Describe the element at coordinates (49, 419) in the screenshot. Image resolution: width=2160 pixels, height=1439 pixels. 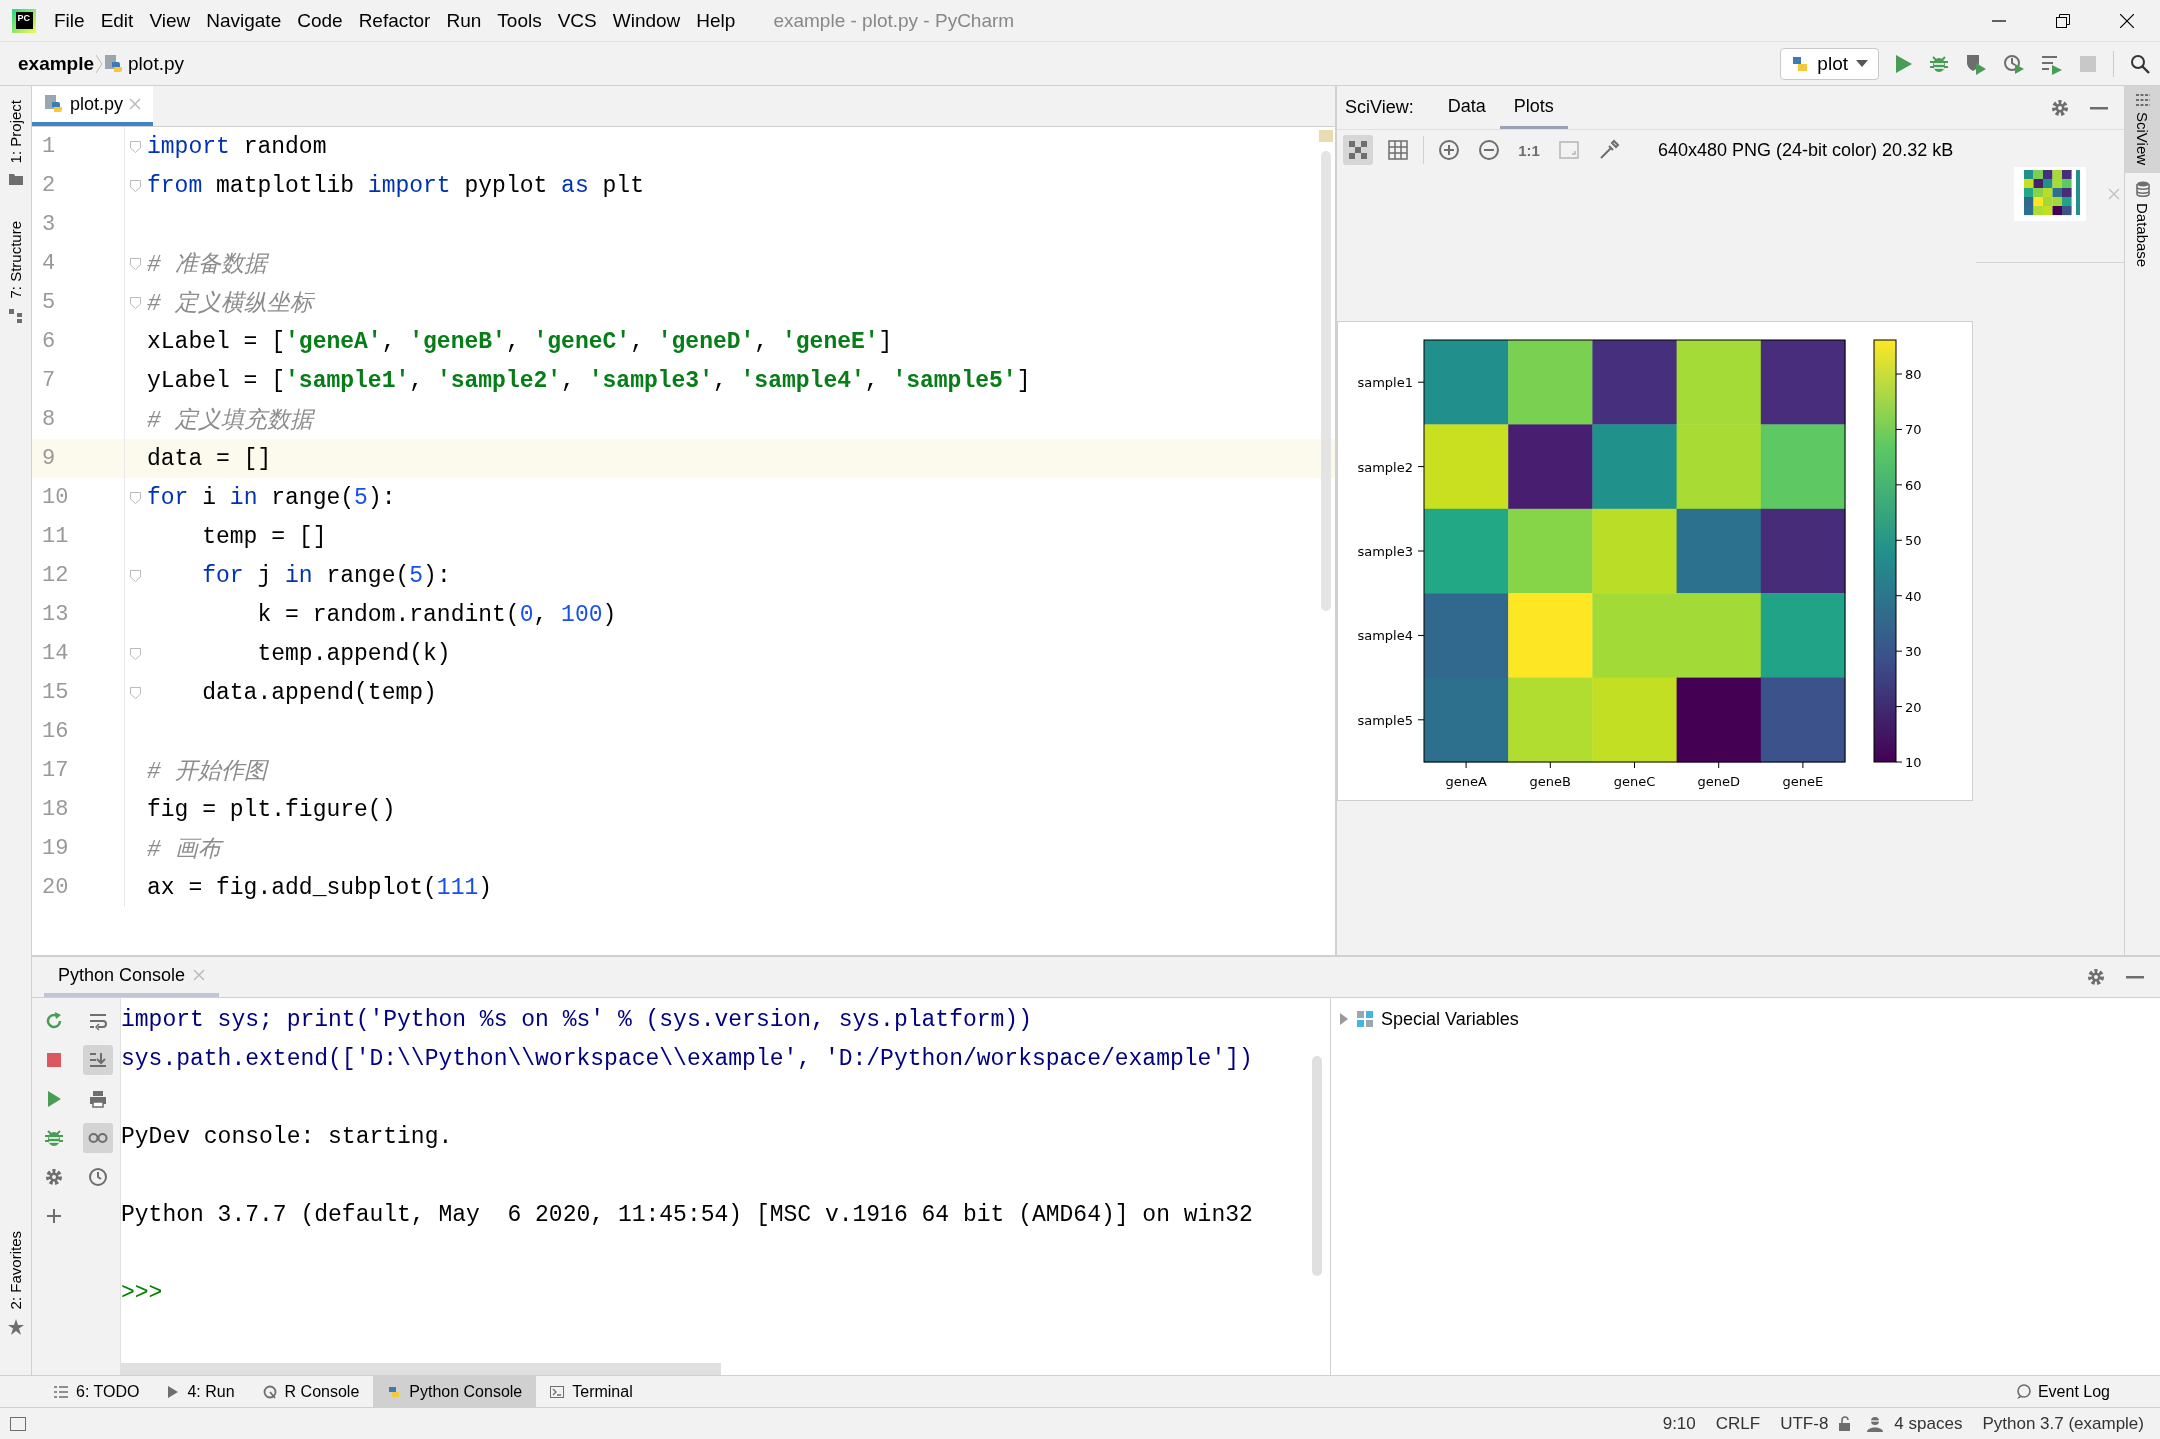
I see `line-number: 8` at that location.